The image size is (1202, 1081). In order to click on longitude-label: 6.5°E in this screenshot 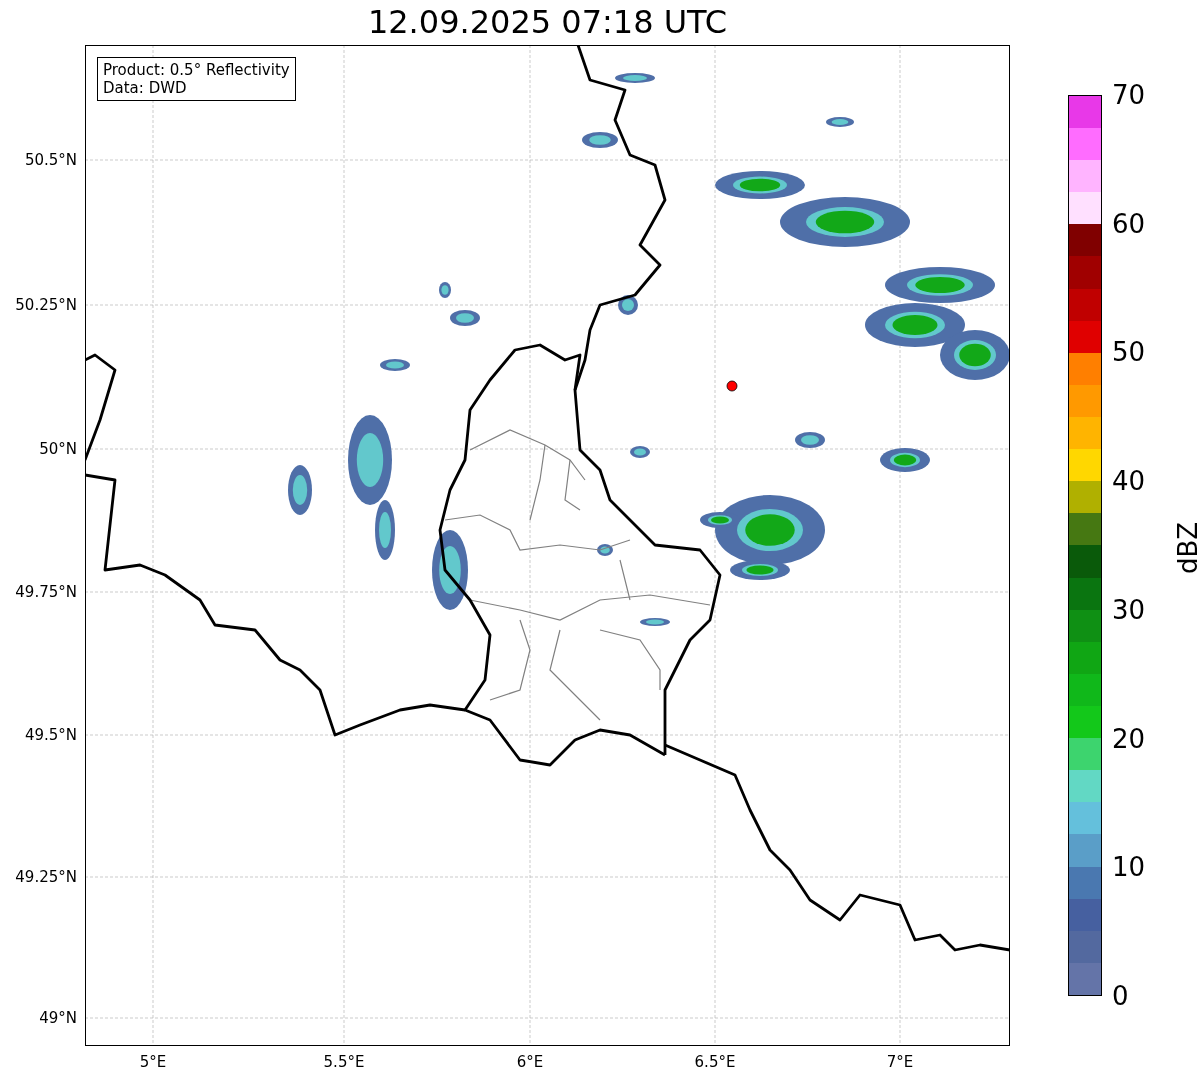, I will do `click(715, 1062)`.